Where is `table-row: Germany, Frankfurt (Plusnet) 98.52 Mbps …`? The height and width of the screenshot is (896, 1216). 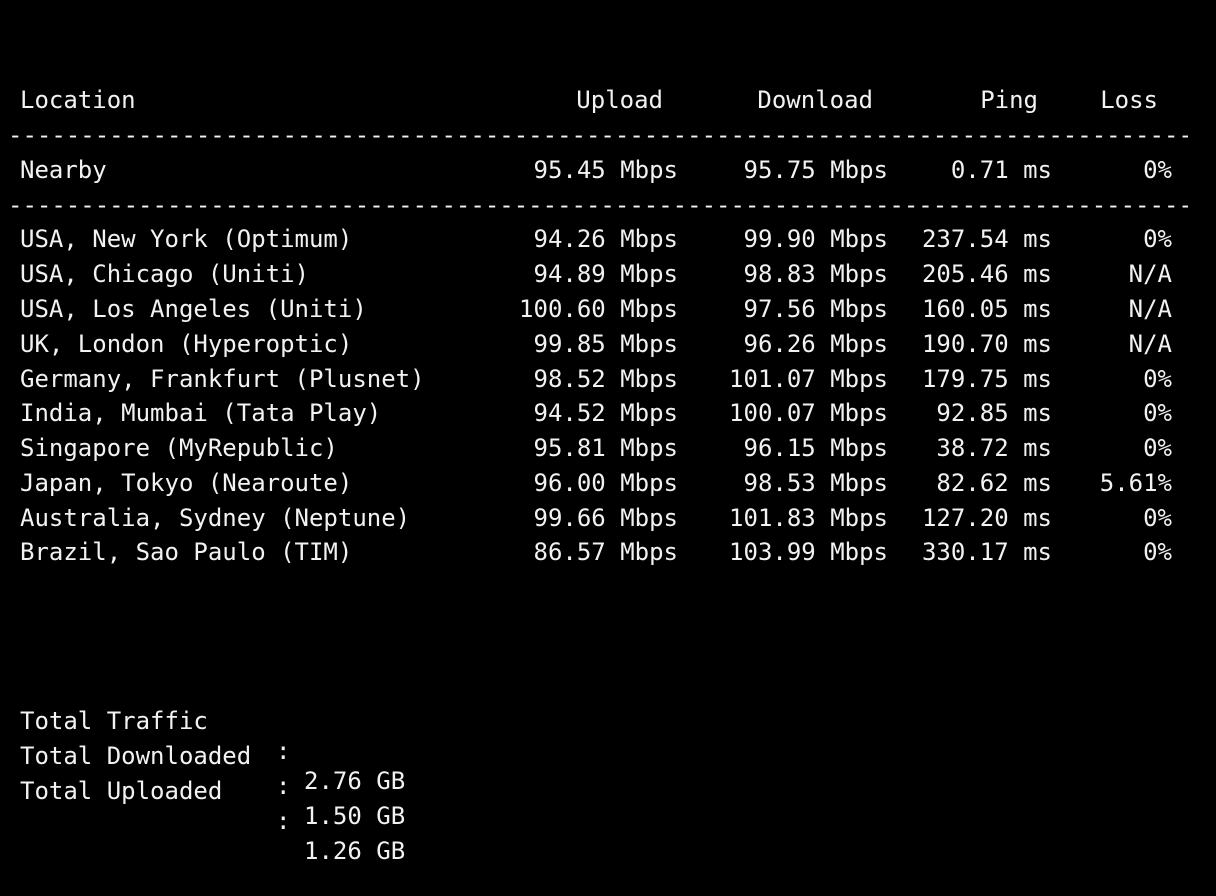
table-row: Germany, Frankfurt (Plusnet) 98.52 Mbps … is located at coordinates (608, 379).